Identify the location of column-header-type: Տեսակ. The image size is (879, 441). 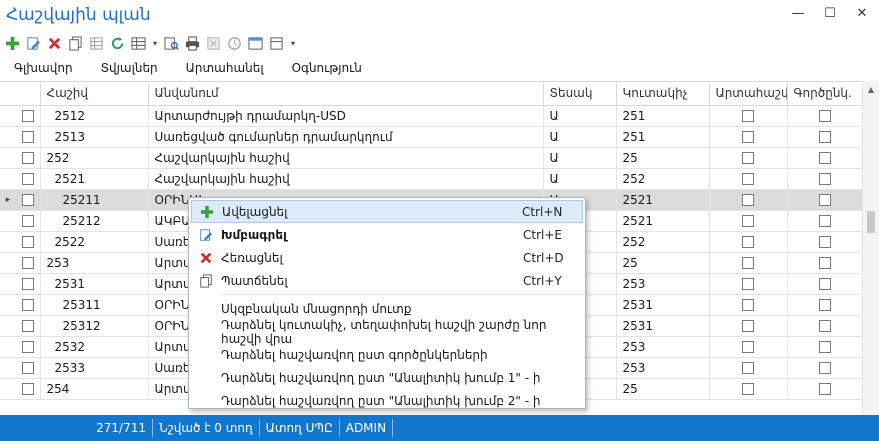
(580, 94).